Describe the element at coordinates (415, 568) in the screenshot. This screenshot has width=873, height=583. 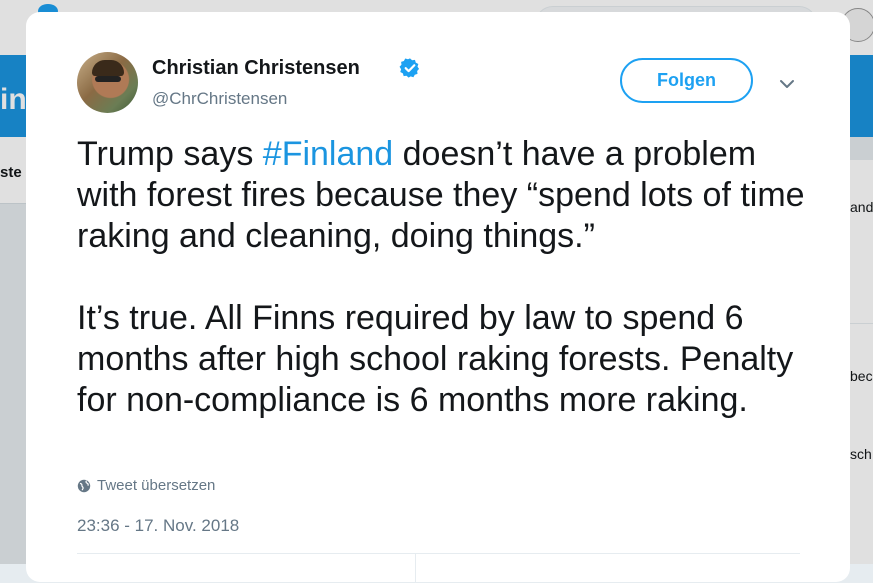
I see `stats-column-divider` at that location.